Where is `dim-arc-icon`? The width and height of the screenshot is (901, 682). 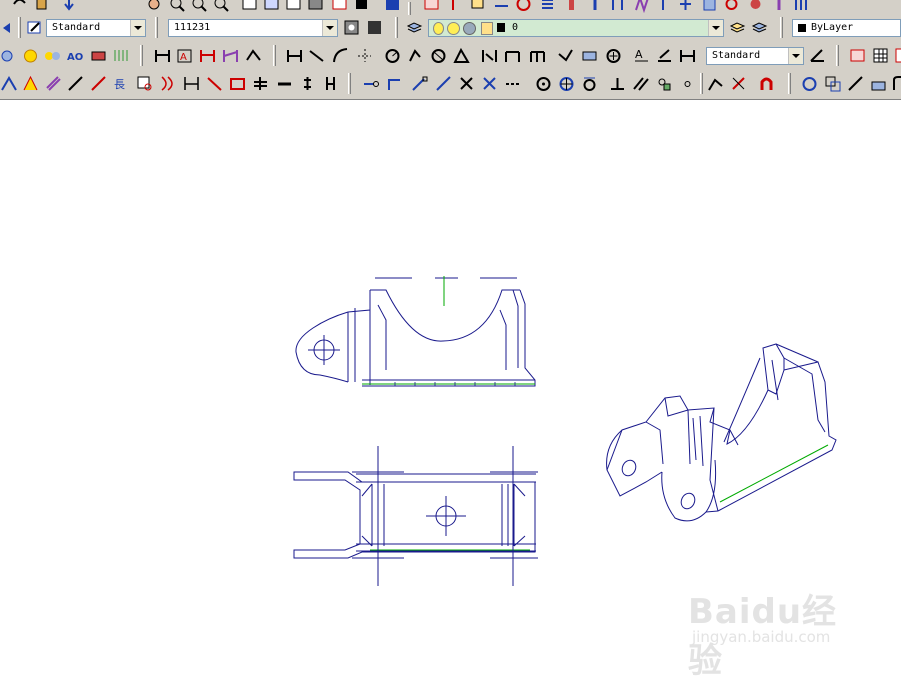 dim-arc-icon is located at coordinates (340, 55).